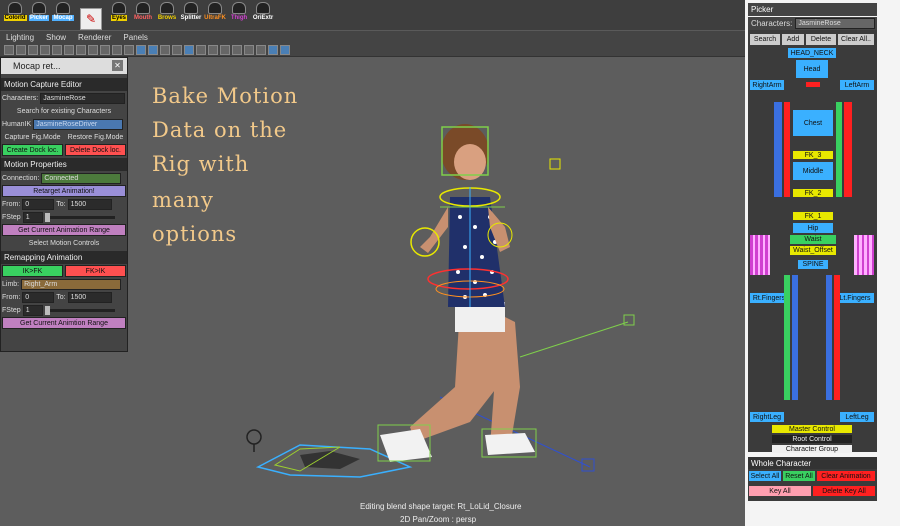 The image size is (900, 526). What do you see at coordinates (32, 271) in the screenshot?
I see `ik-to-fk-button: IK>FK` at bounding box center [32, 271].